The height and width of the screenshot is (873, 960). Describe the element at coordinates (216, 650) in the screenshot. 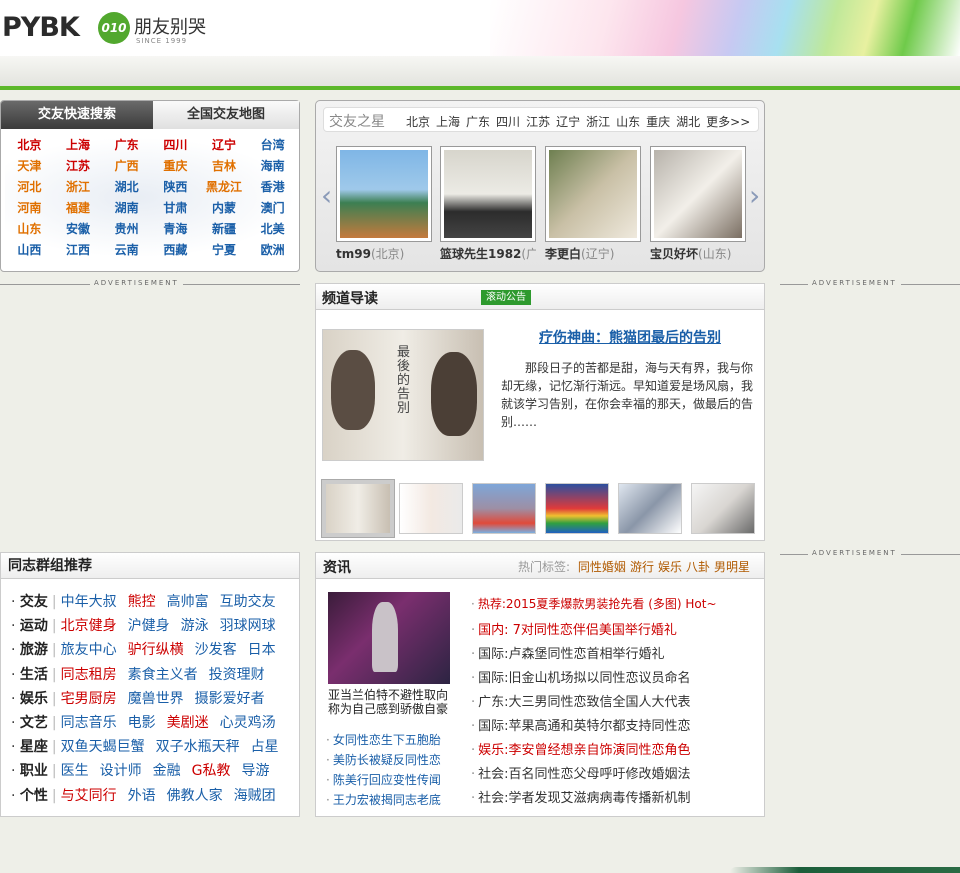

I see `group-link: 沙发客` at that location.